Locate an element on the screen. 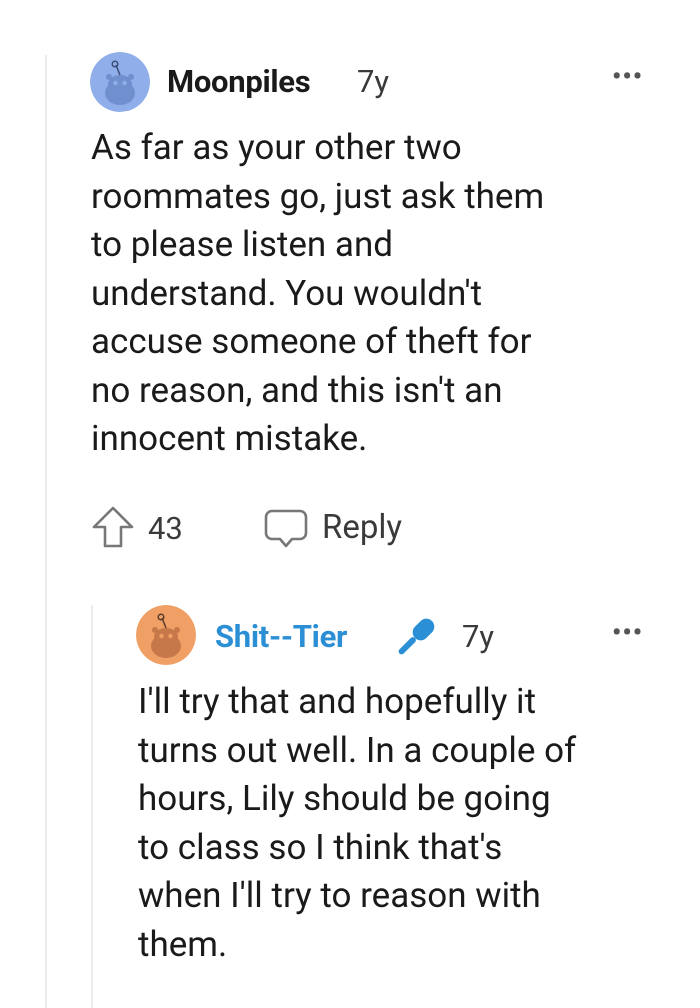  microphone-icon is located at coordinates (416, 636).